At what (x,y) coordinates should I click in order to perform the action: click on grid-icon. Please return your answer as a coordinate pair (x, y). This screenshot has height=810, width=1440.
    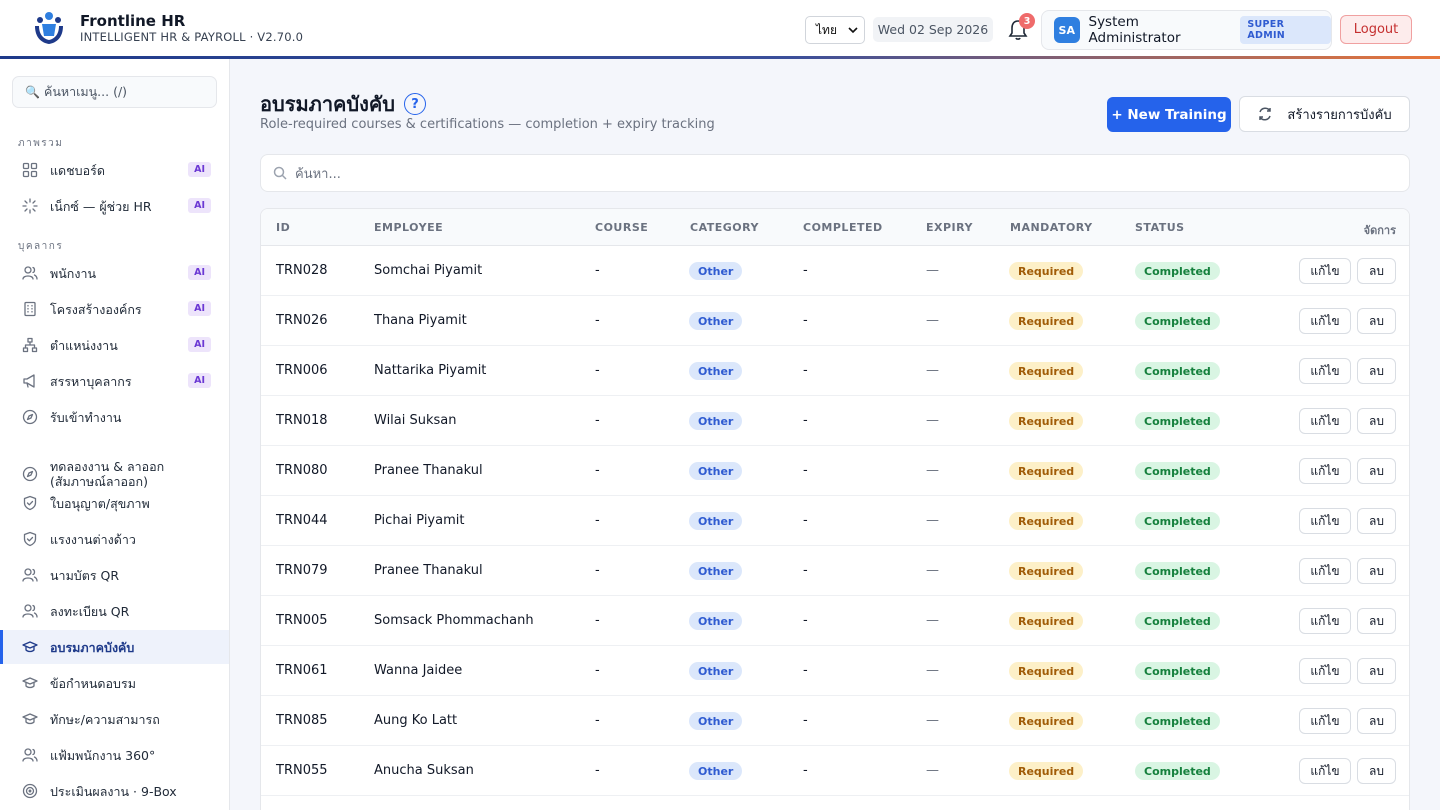
    Looking at the image, I should click on (30, 170).